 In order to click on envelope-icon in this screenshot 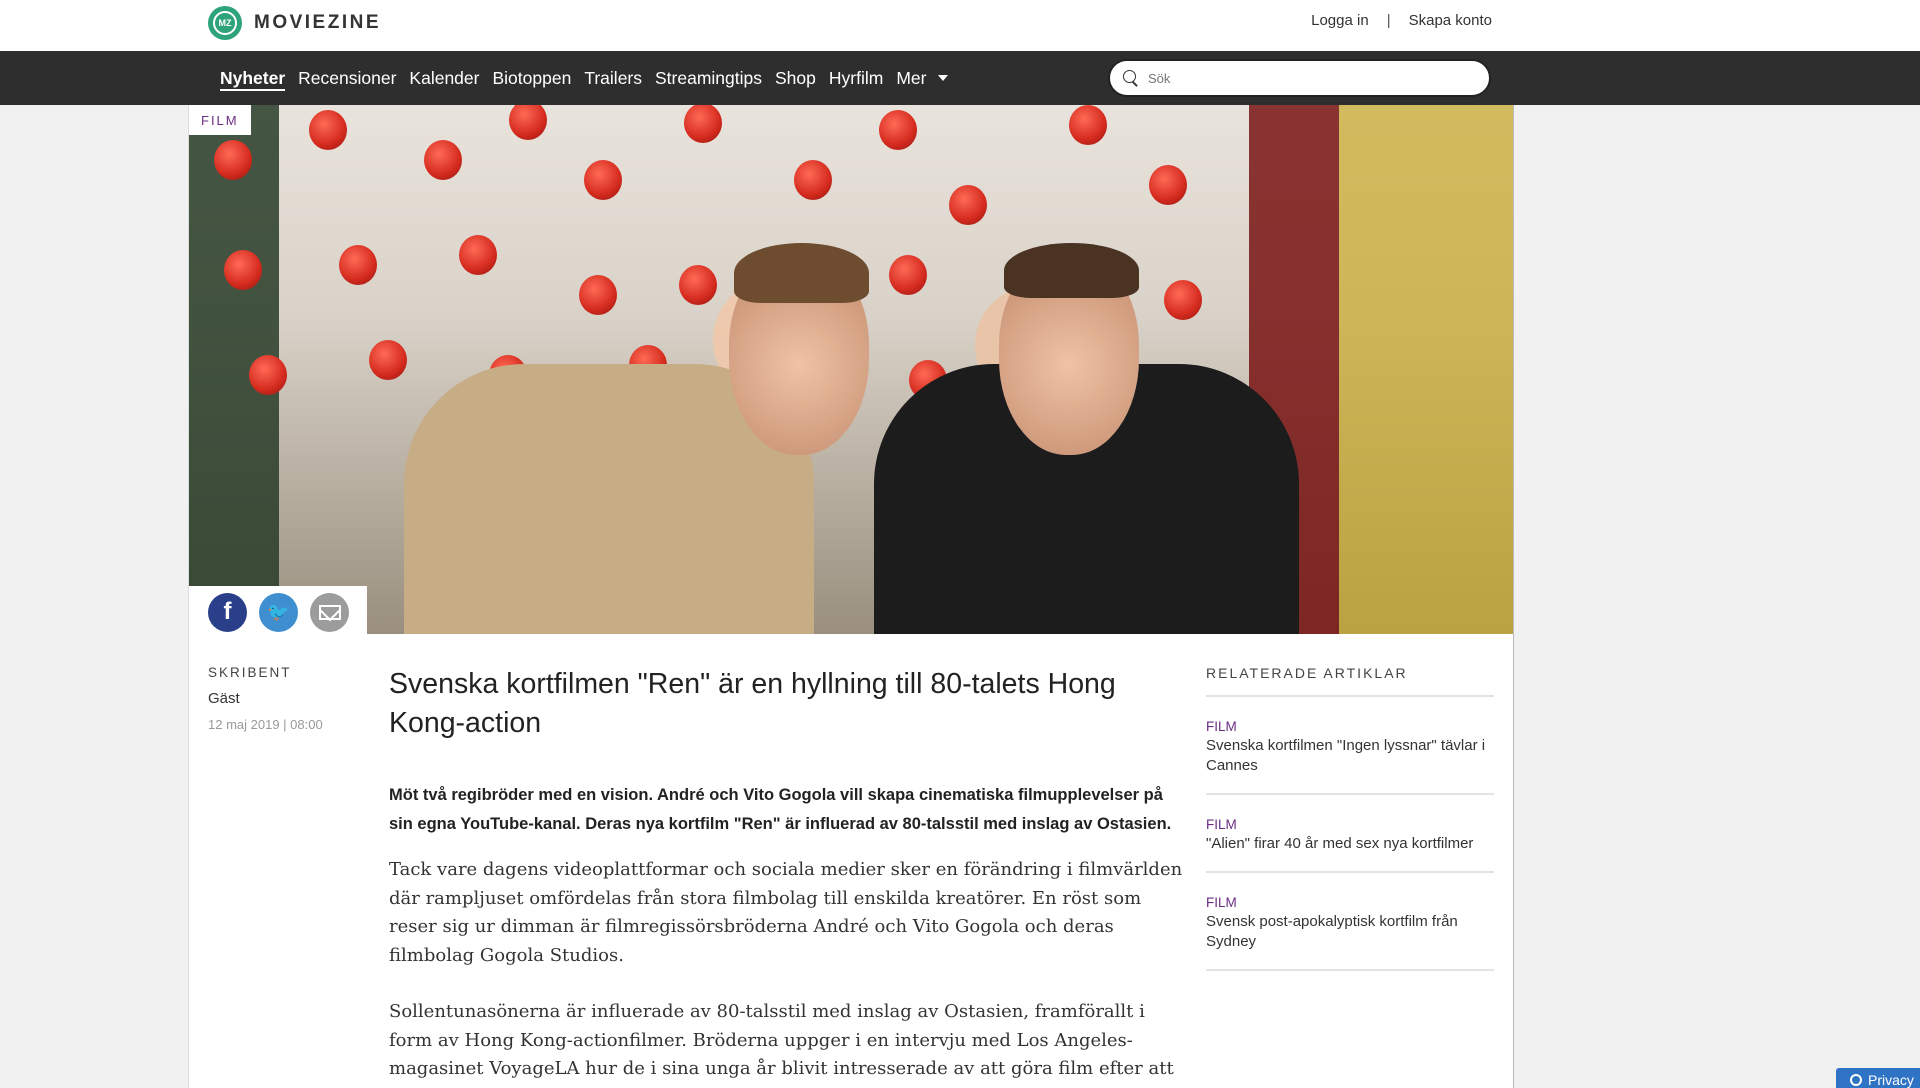, I will do `click(329, 612)`.